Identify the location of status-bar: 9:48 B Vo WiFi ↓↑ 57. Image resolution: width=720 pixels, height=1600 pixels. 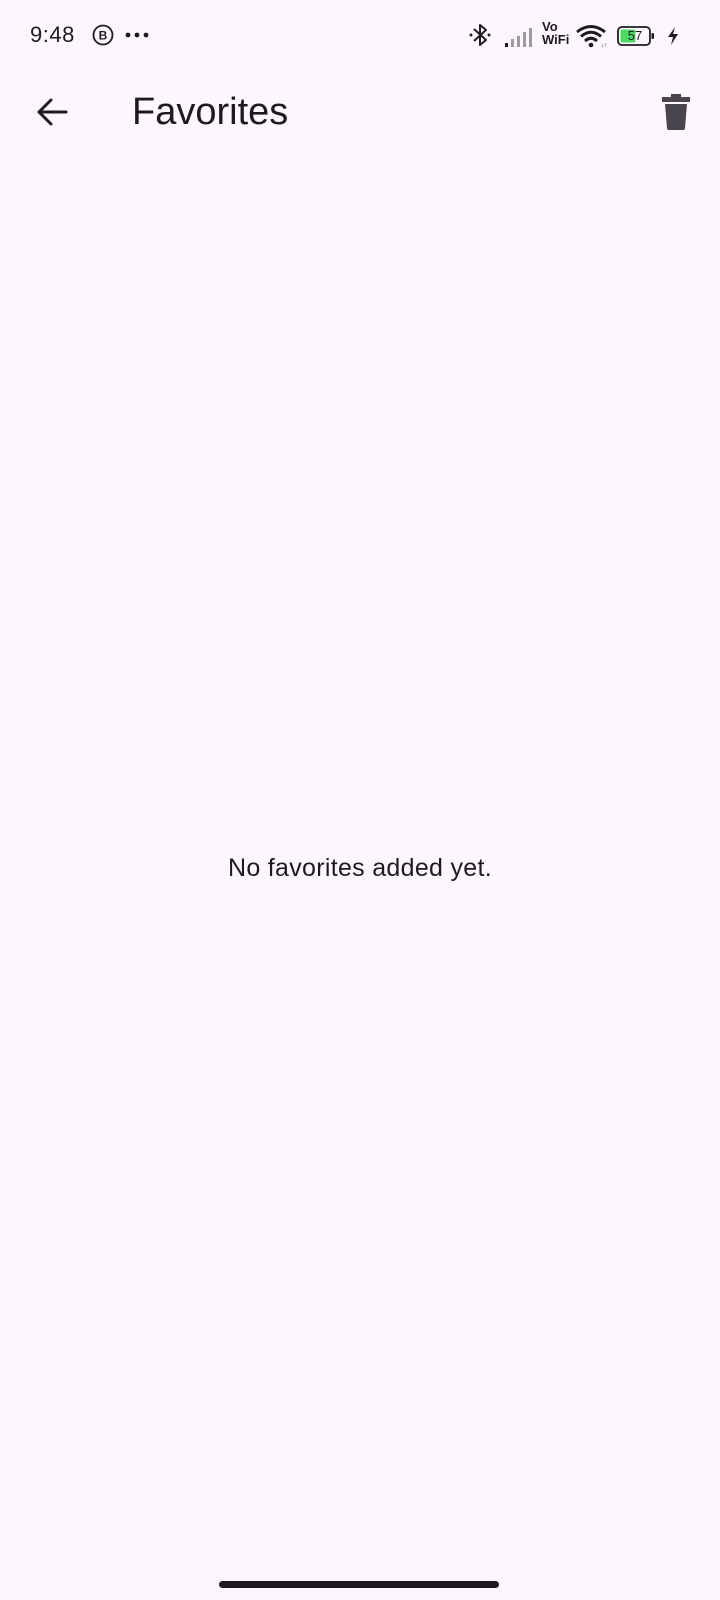
(360, 36).